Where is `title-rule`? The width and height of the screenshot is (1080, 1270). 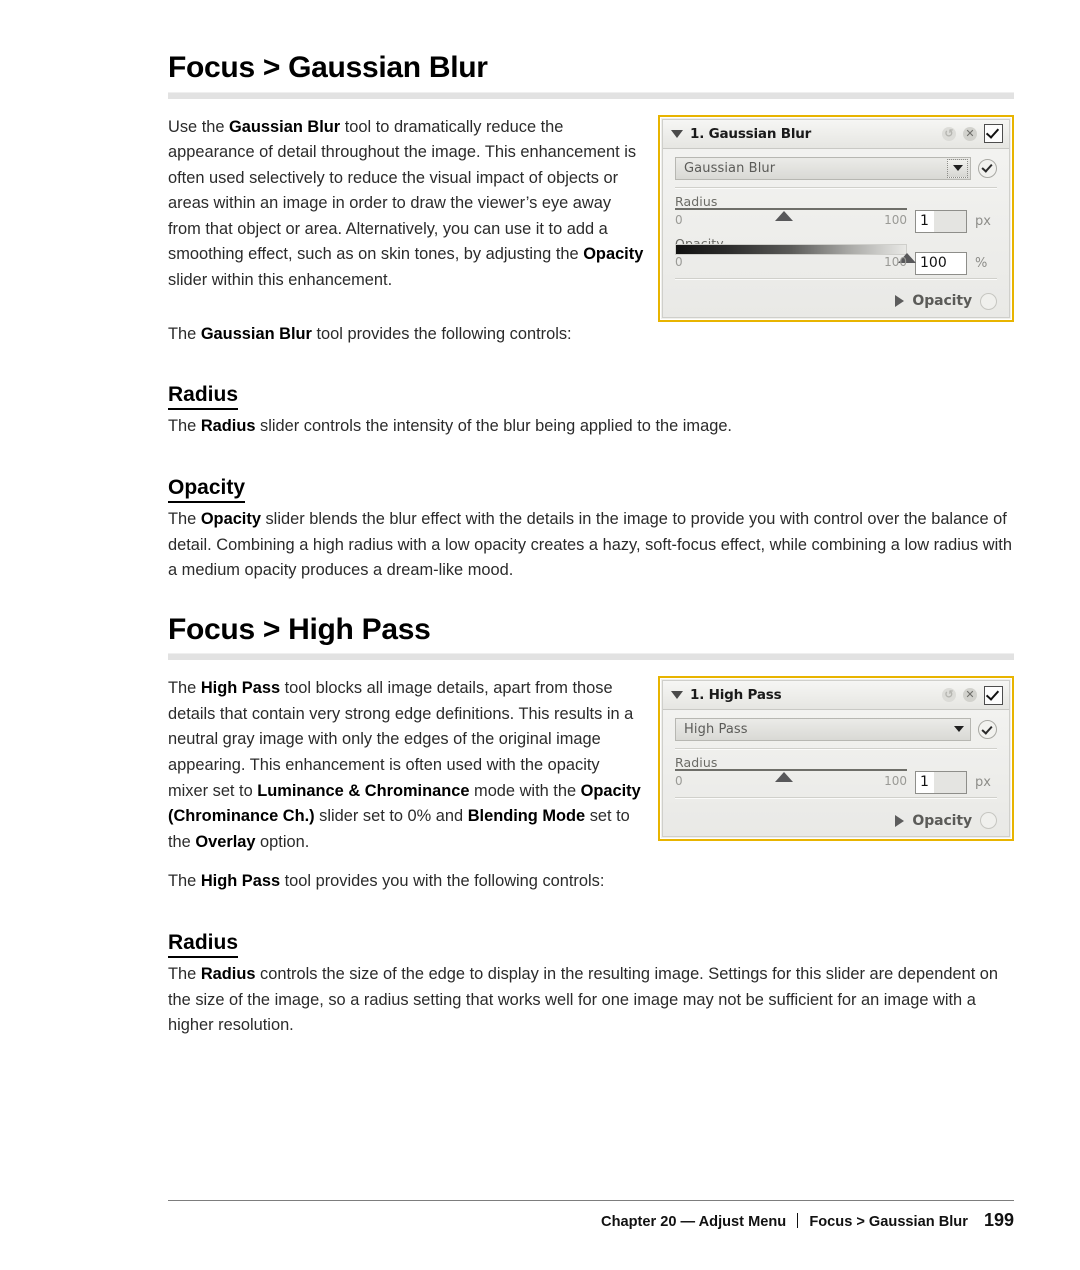 title-rule is located at coordinates (591, 95).